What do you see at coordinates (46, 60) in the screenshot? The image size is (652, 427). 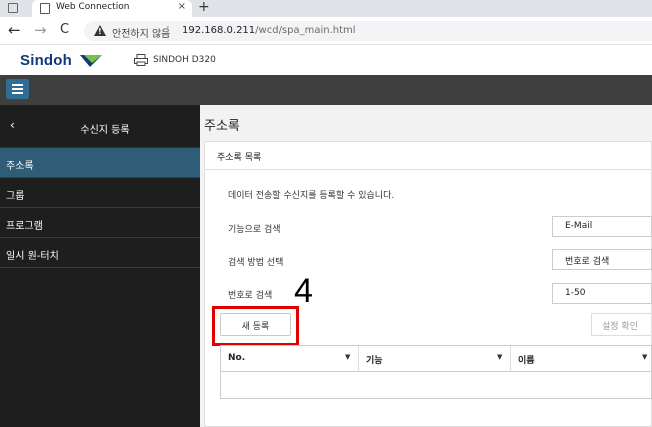 I see `brand-logo: Sindoh` at bounding box center [46, 60].